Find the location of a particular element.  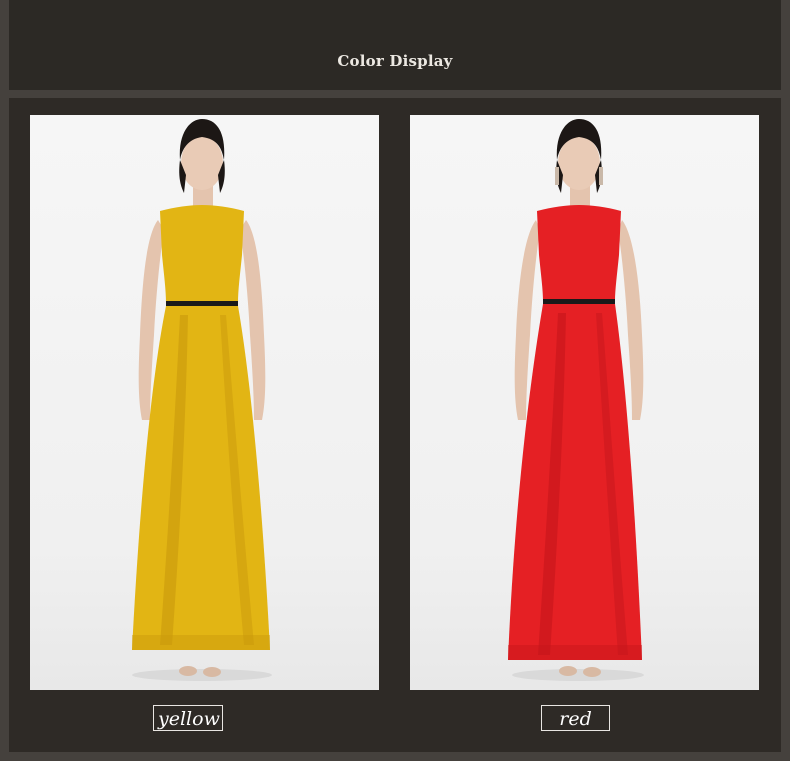

section-title: Color Display is located at coordinates (395, 61).